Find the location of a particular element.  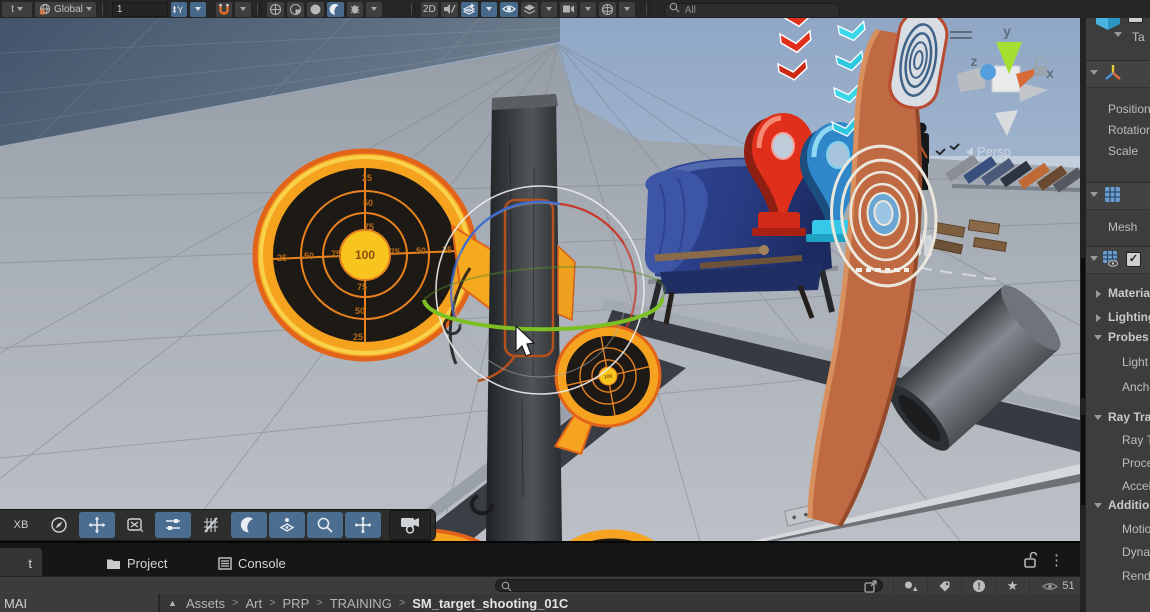

renderer-enabled-checkbox: ✓ is located at coordinates (1133, 259).